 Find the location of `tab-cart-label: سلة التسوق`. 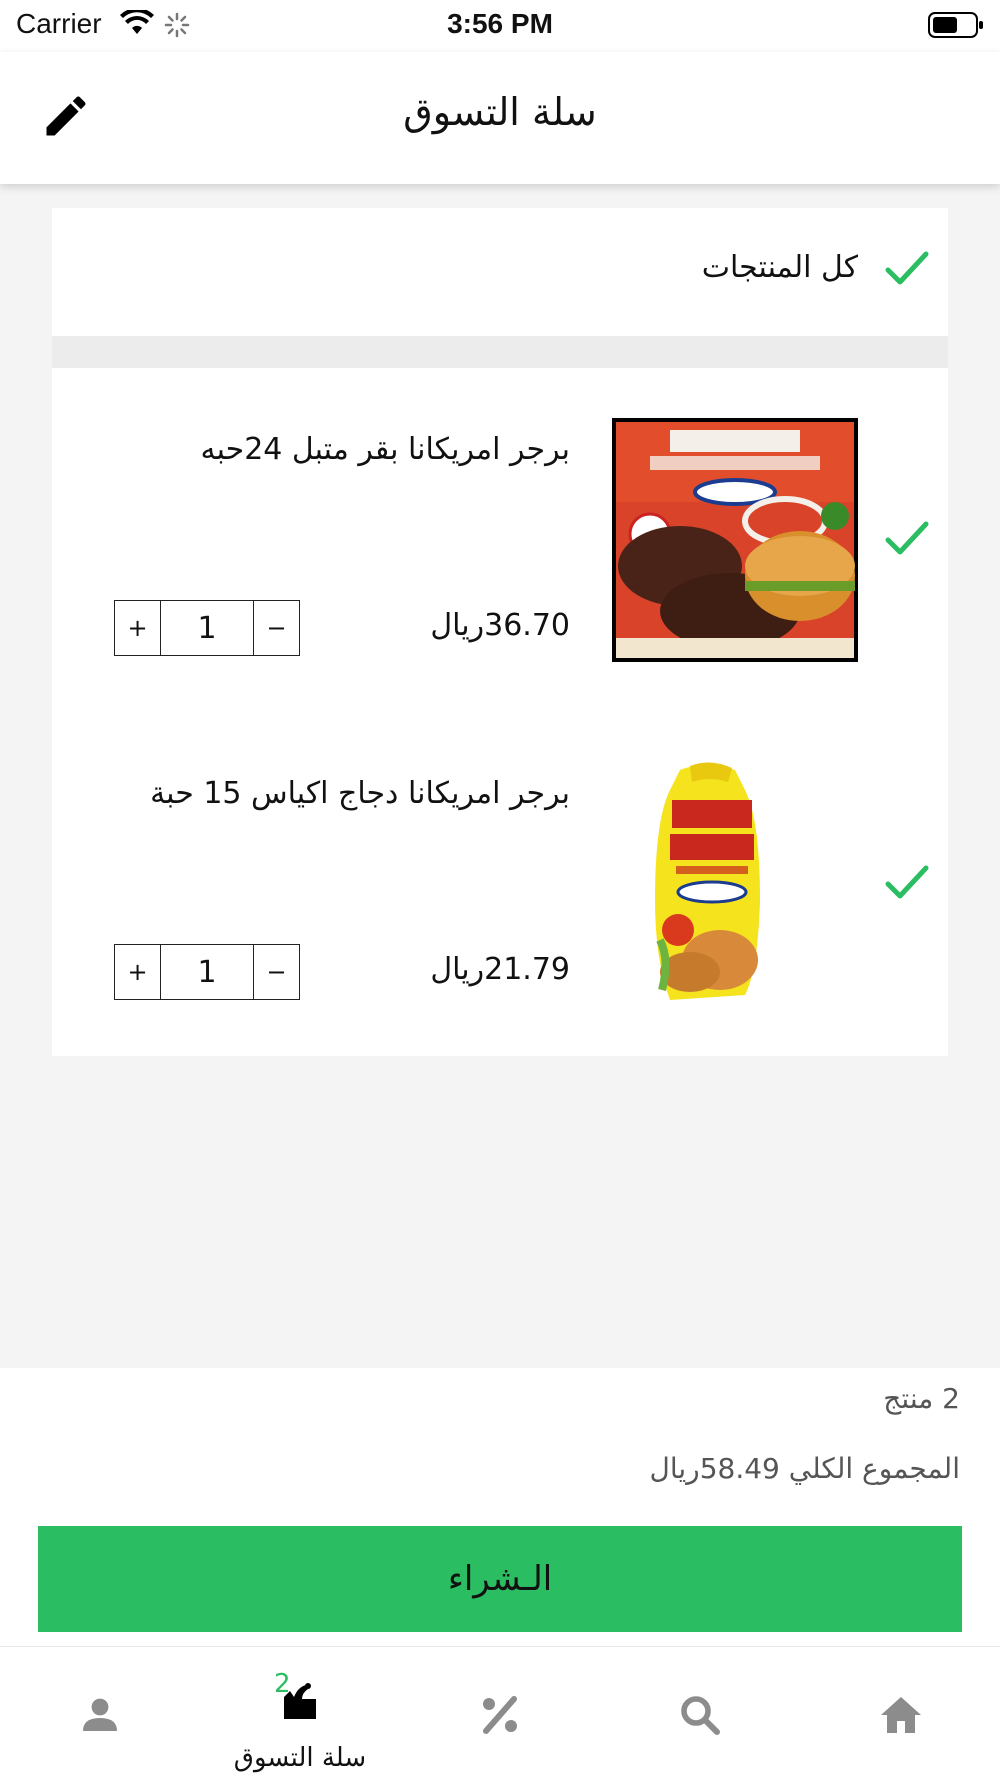

tab-cart-label: سلة التسوق is located at coordinates (300, 1758).